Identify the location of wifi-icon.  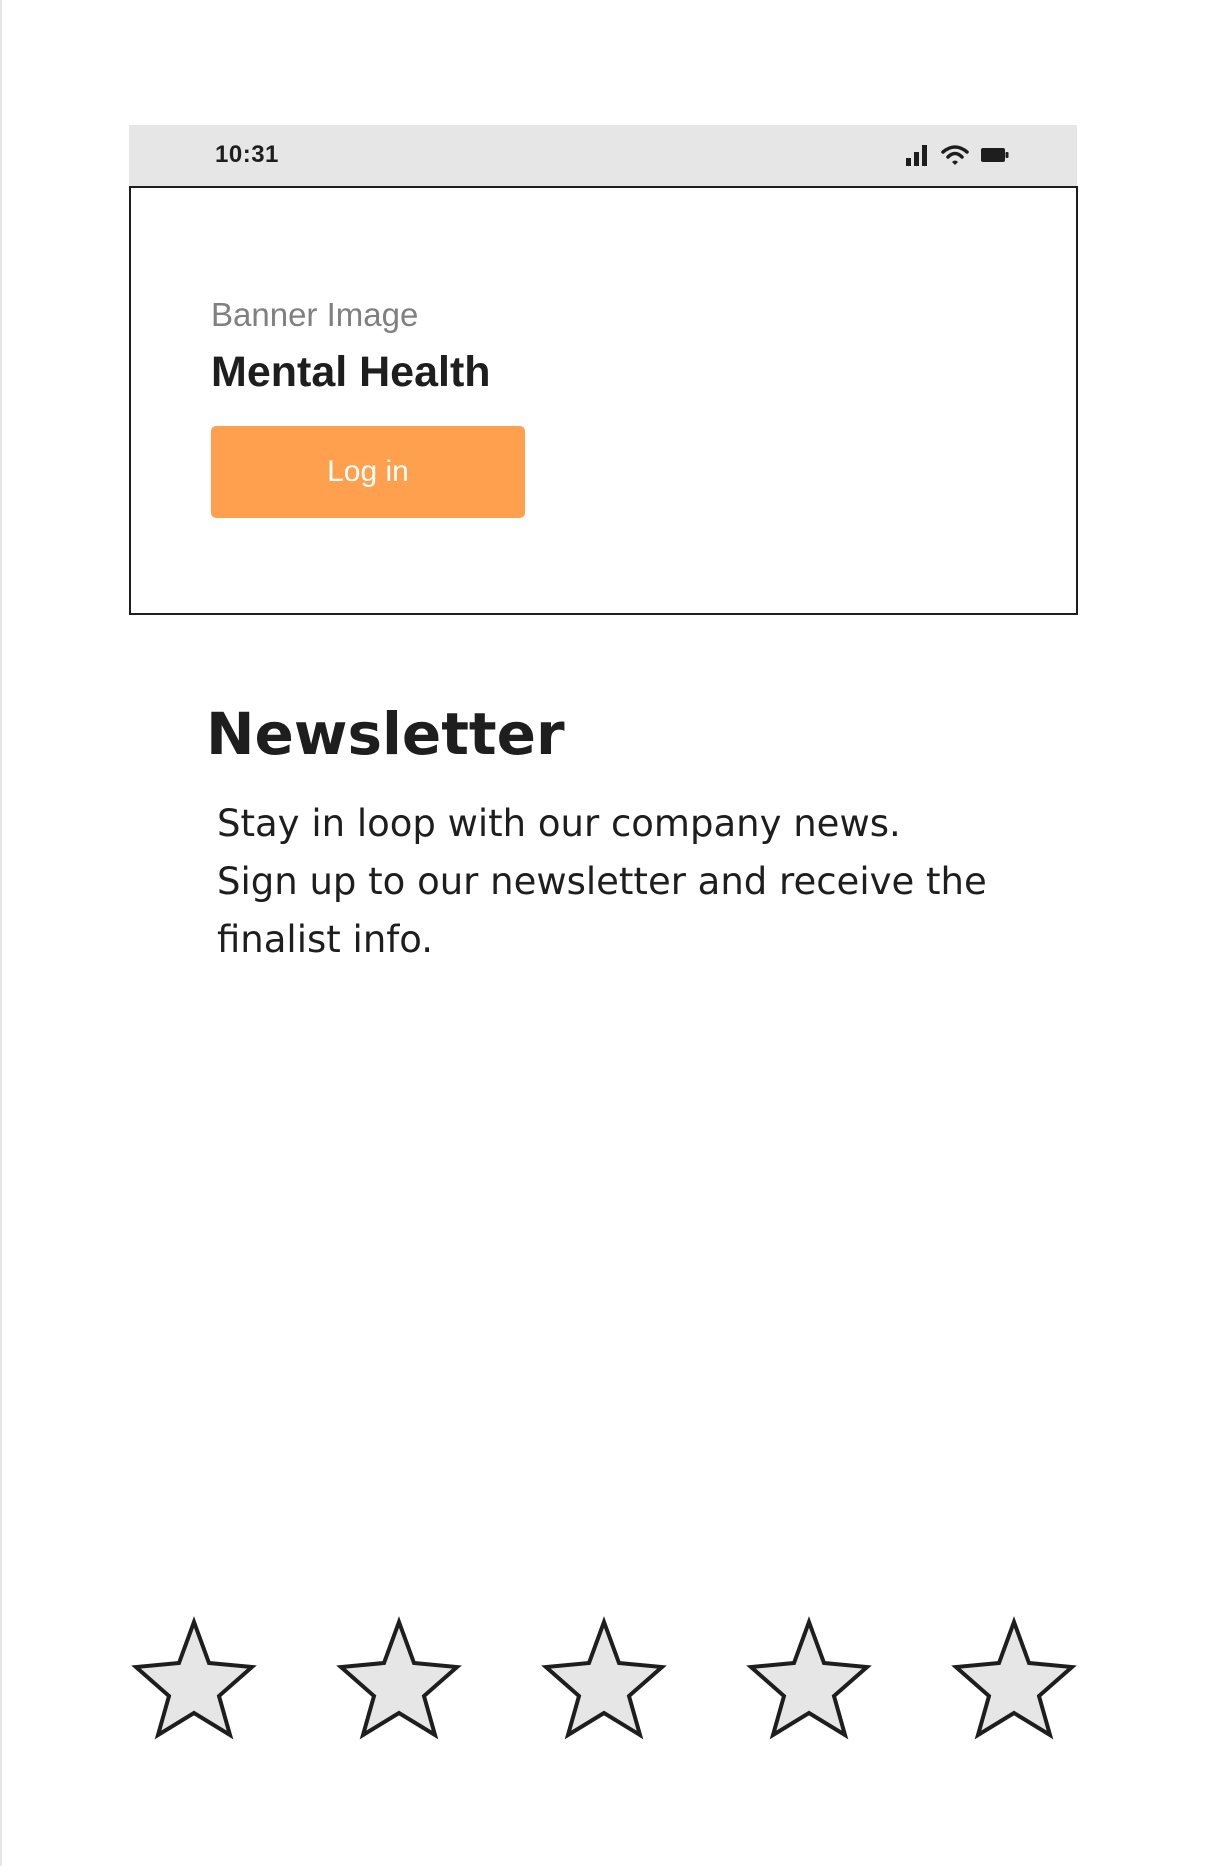
(955, 155).